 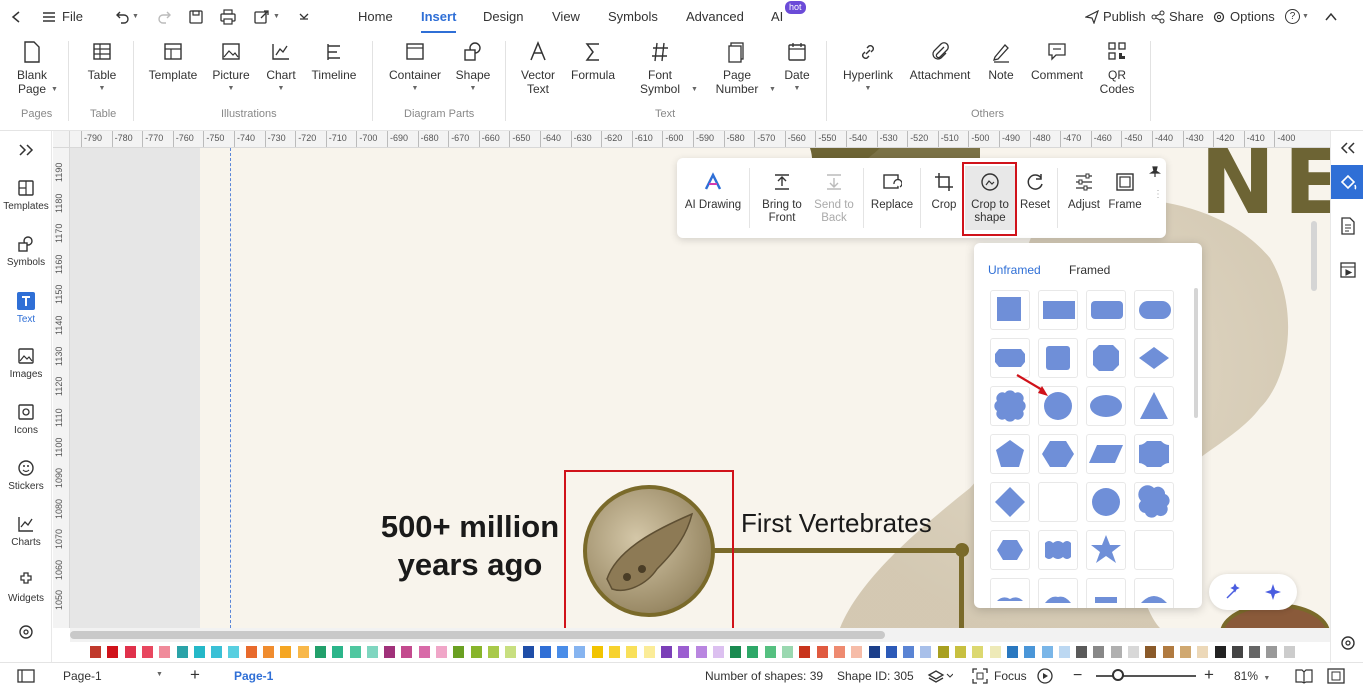 I want to click on vector-text-button: Vector Text, so click(x=538, y=68).